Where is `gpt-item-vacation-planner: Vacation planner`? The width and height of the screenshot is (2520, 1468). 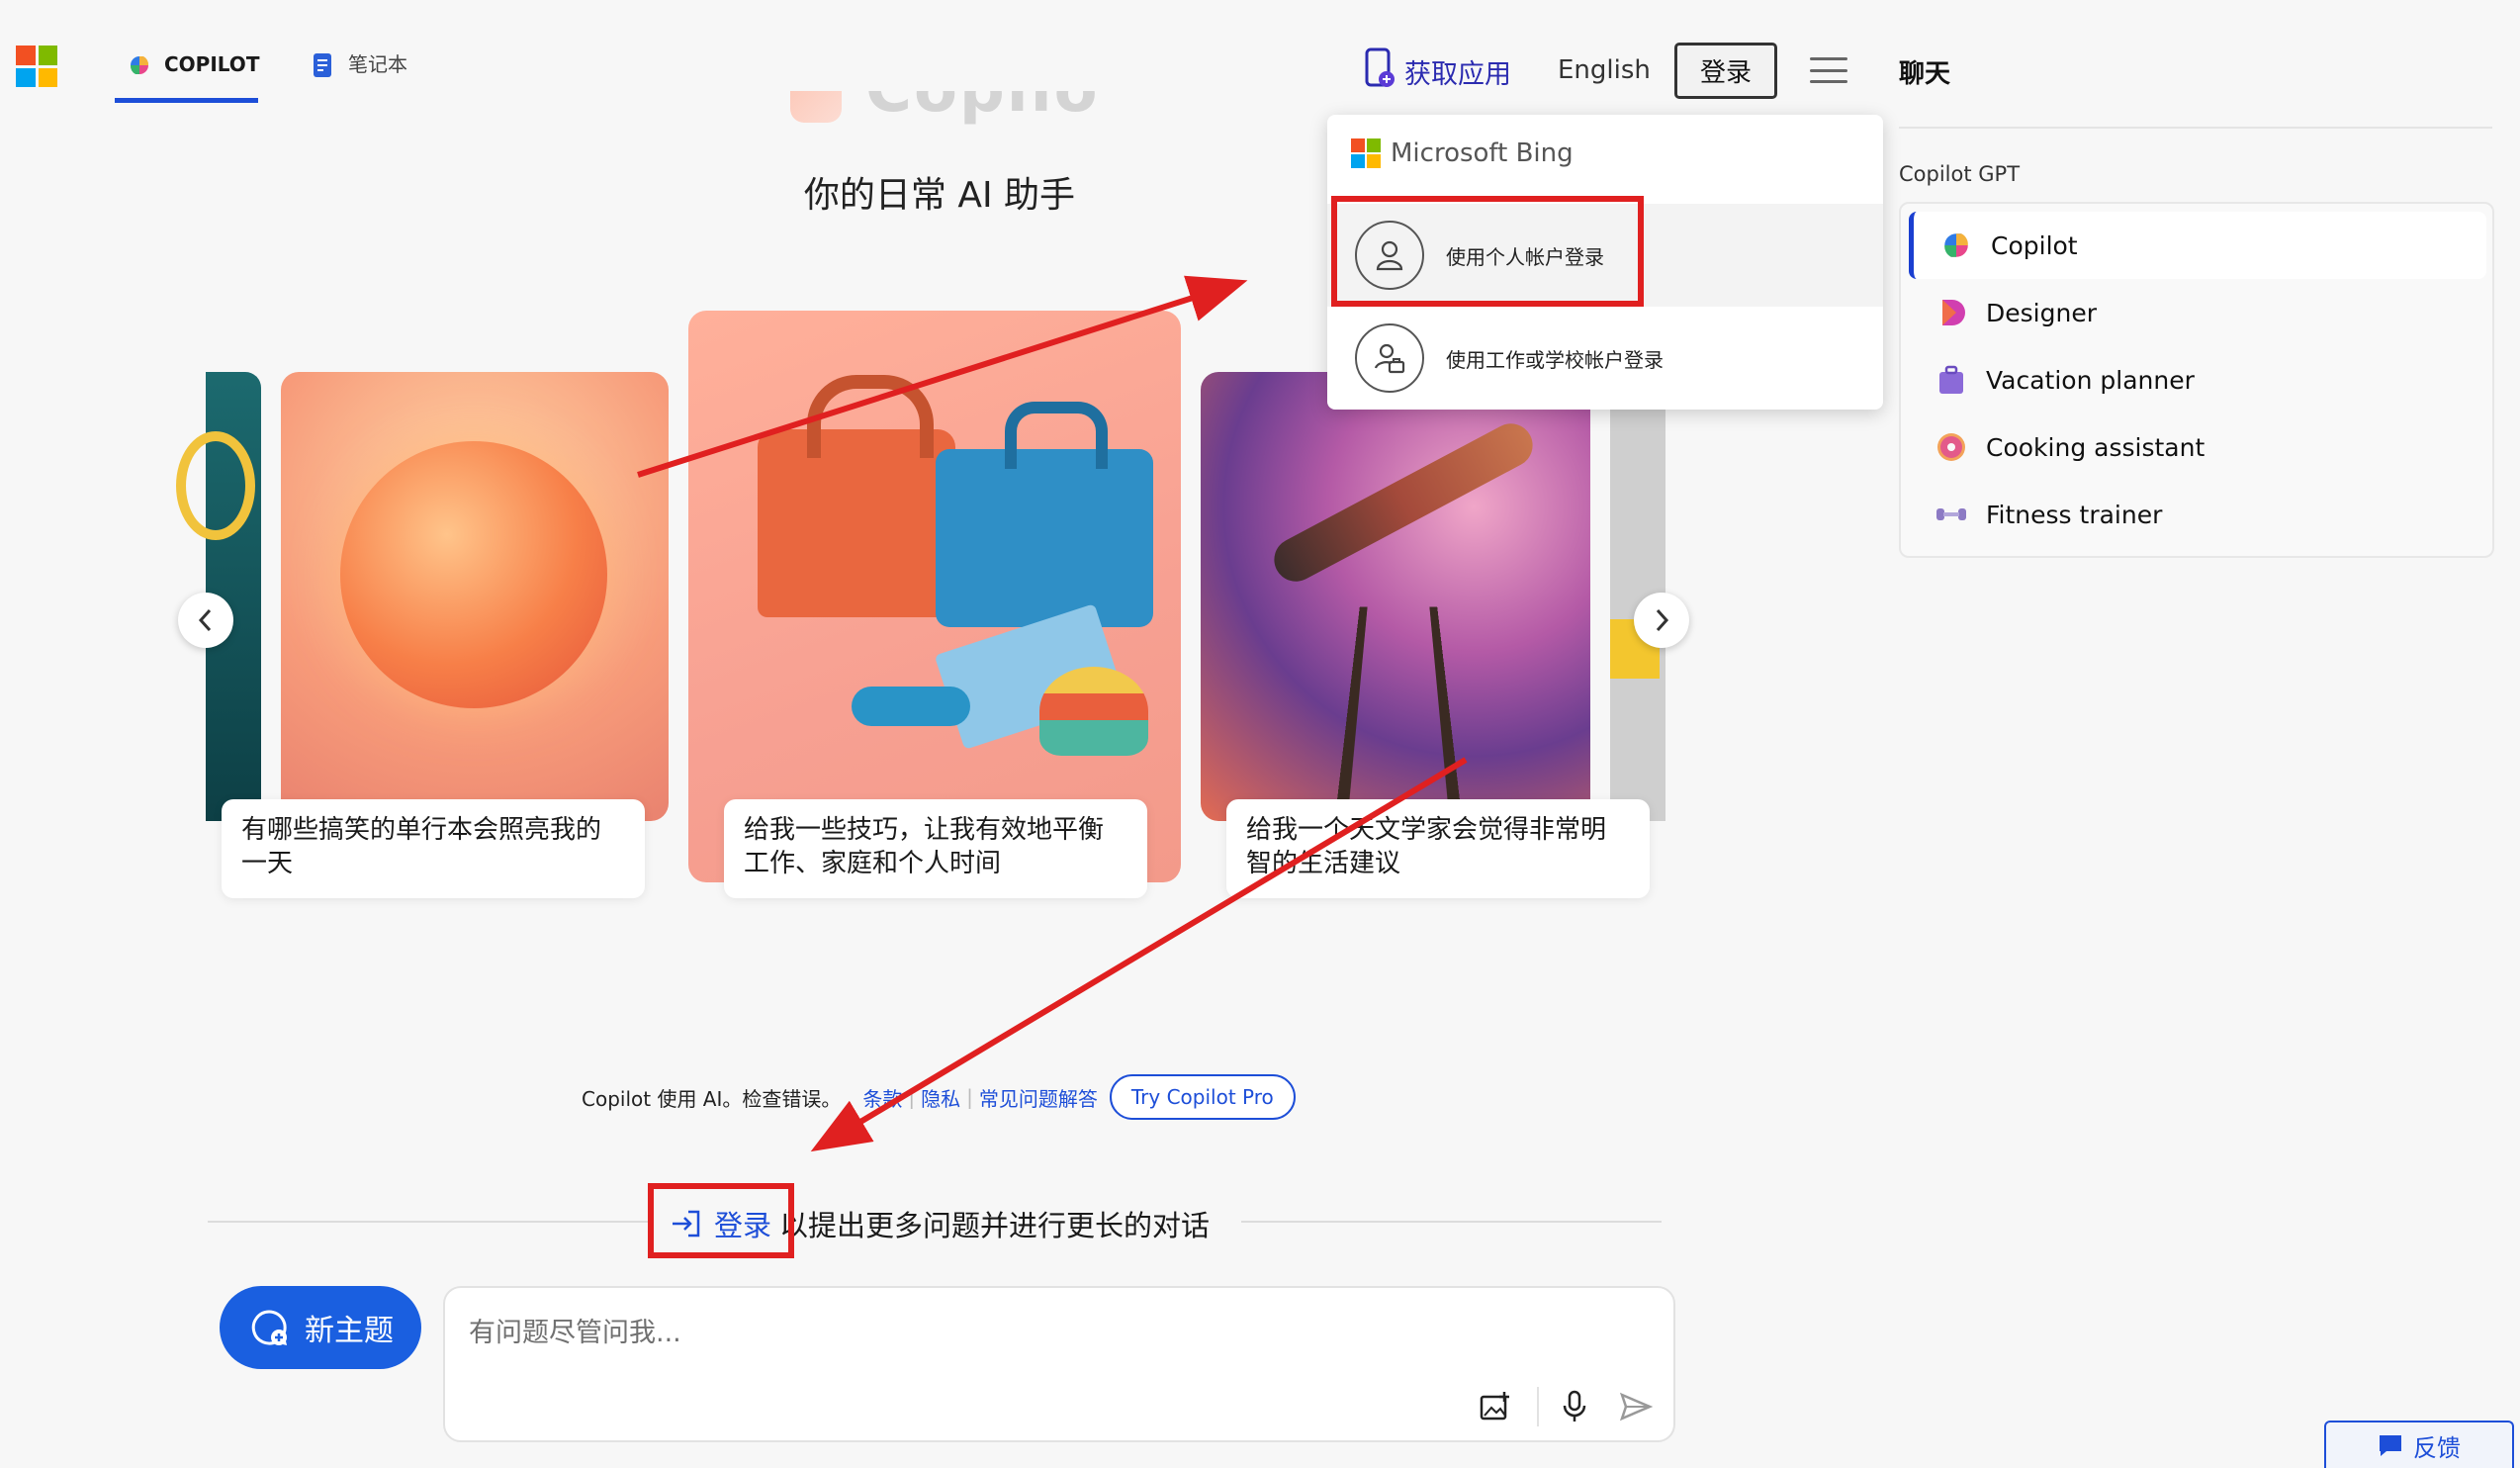
gpt-item-vacation-planner: Vacation planner is located at coordinates (2197, 379).